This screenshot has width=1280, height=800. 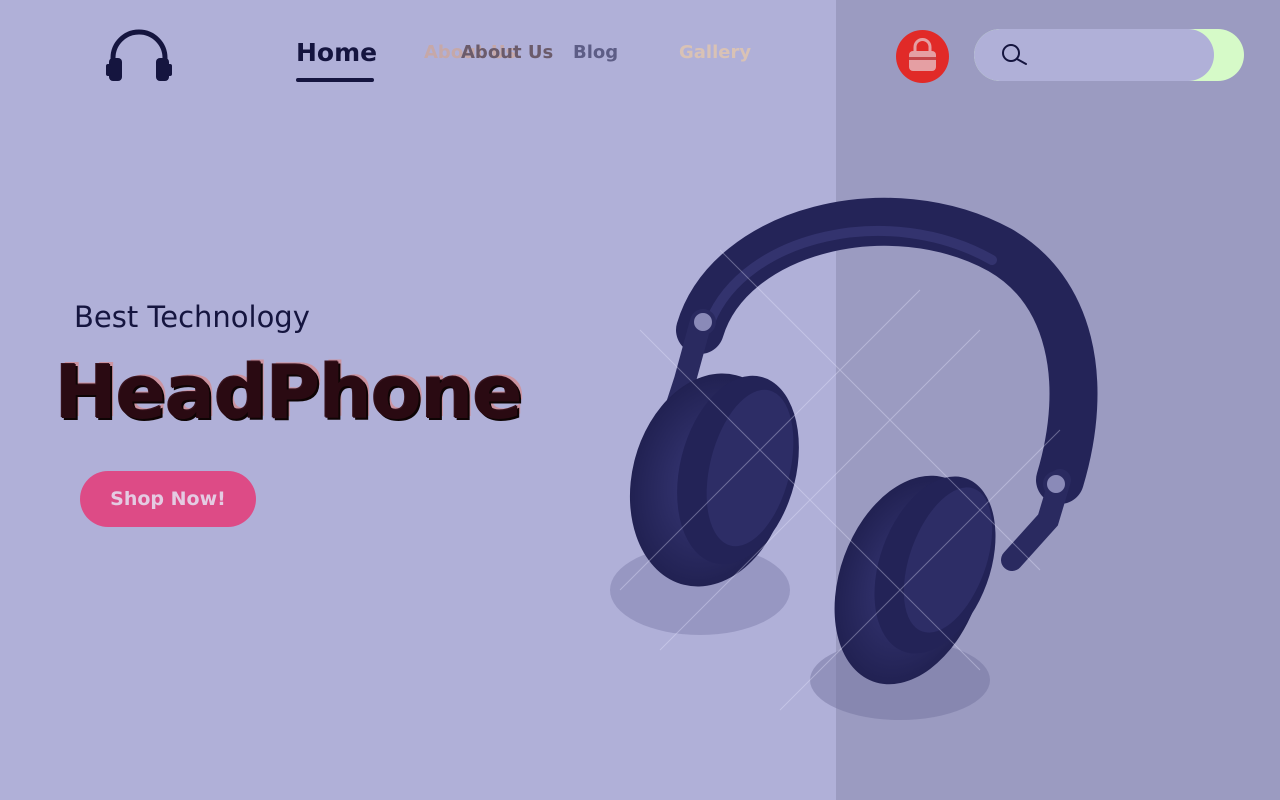 What do you see at coordinates (139, 56) in the screenshot?
I see `headphones-icon` at bounding box center [139, 56].